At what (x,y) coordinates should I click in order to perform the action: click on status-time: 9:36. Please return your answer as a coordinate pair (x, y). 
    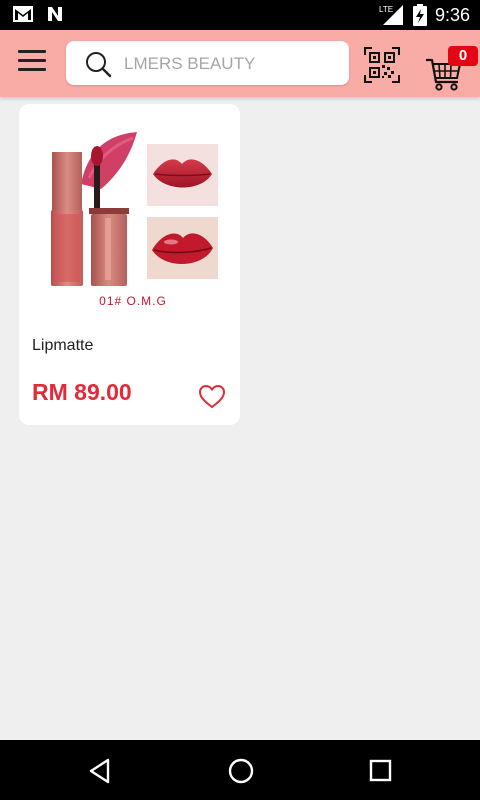
    Looking at the image, I should click on (452, 14).